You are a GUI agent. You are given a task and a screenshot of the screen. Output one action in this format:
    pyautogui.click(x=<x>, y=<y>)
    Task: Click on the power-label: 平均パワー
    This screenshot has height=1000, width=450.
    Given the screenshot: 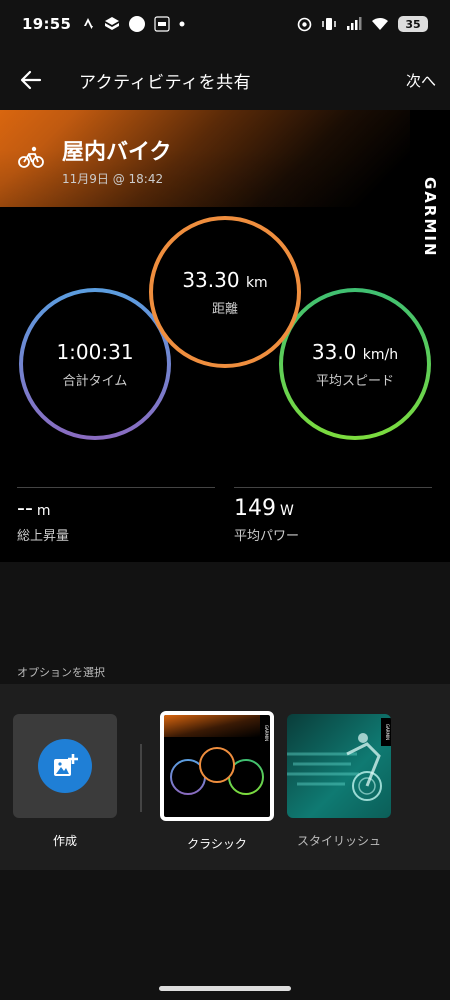 What is the action you would take?
    pyautogui.click(x=267, y=536)
    